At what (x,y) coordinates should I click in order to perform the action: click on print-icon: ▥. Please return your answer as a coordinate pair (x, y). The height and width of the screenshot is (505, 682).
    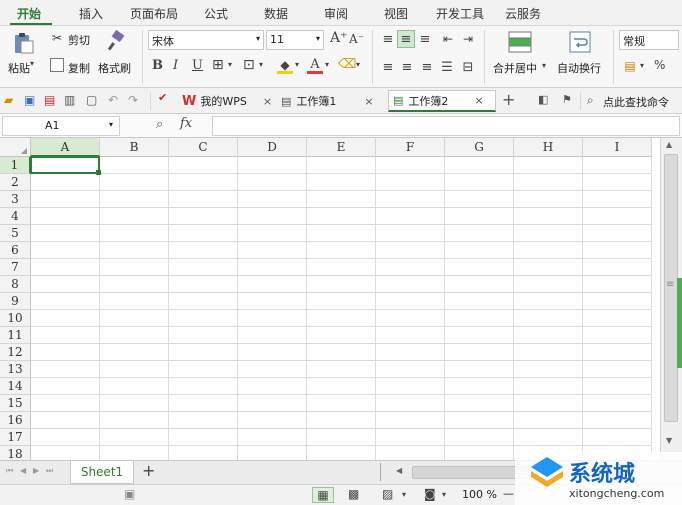
    Looking at the image, I should click on (69, 100).